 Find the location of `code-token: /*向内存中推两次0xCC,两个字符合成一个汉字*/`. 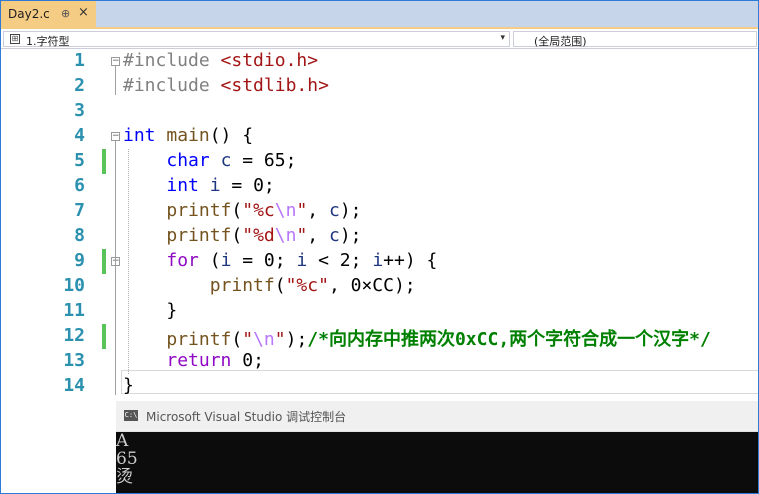

code-token: /*向内存中推两次0xCC,两个字符合成一个汉字*/ is located at coordinates (509, 339).